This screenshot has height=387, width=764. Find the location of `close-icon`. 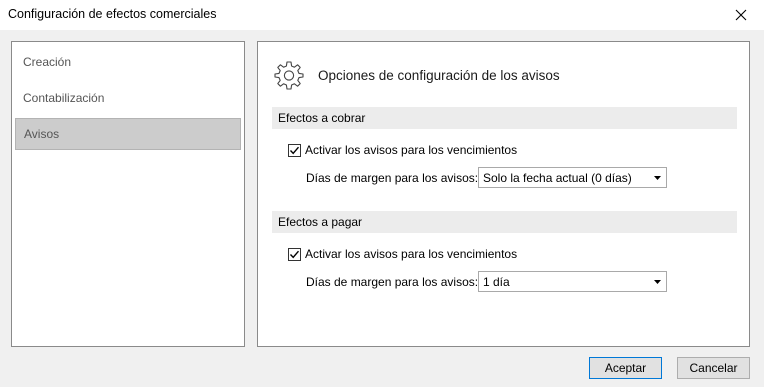

close-icon is located at coordinates (741, 15).